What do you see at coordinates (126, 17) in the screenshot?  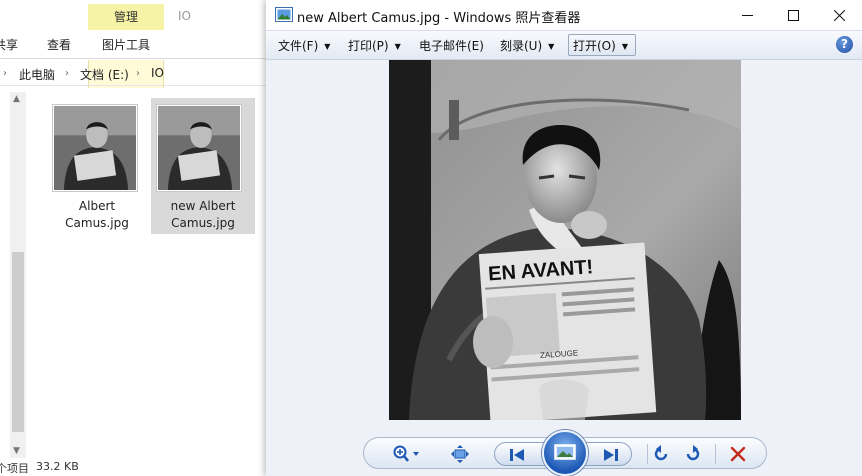 I see `ribbon-context-group-manage: 管理` at bounding box center [126, 17].